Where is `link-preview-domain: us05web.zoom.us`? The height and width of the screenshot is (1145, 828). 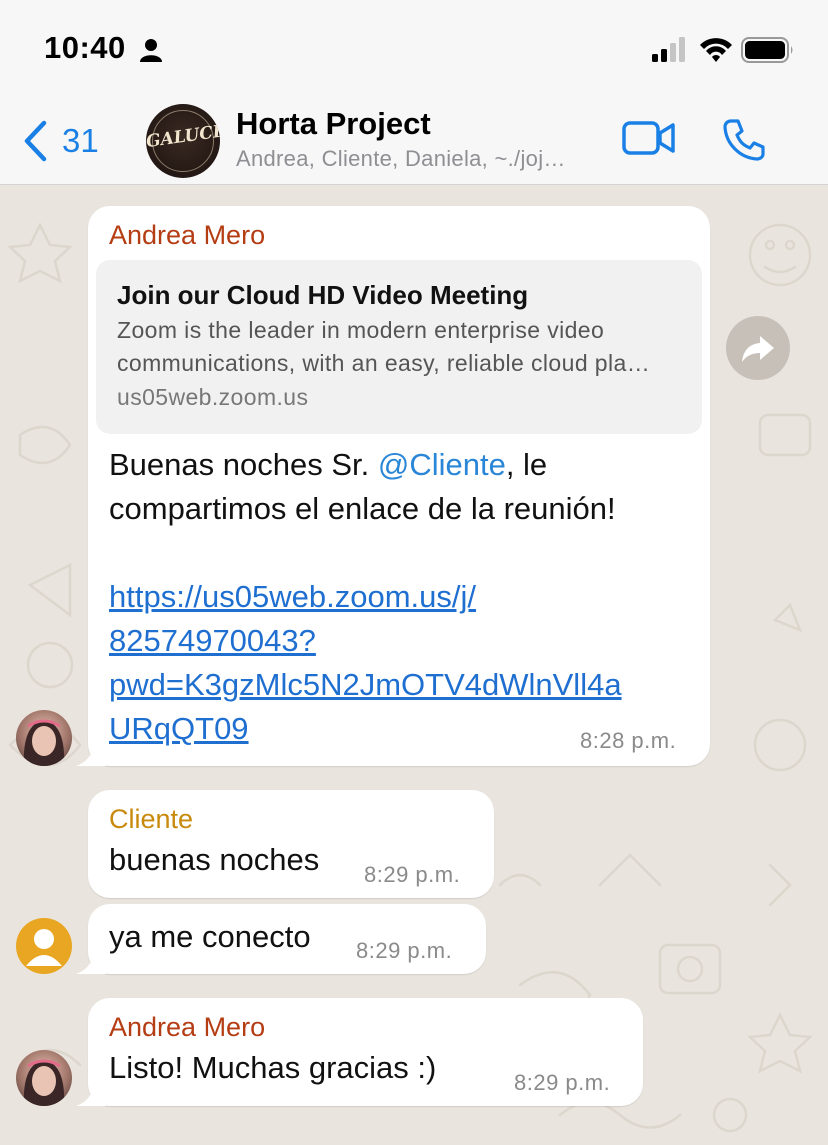 link-preview-domain: us05web.zoom.us is located at coordinates (213, 397).